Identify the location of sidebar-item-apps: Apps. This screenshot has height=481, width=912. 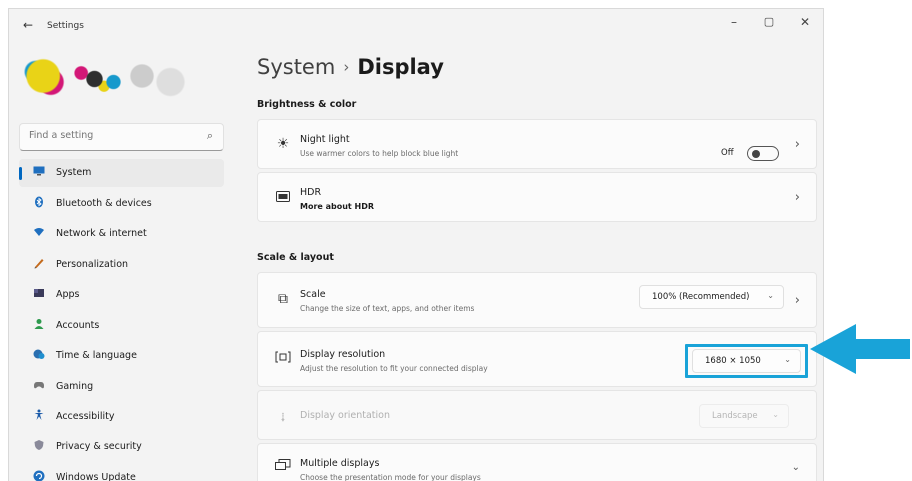
(121, 295).